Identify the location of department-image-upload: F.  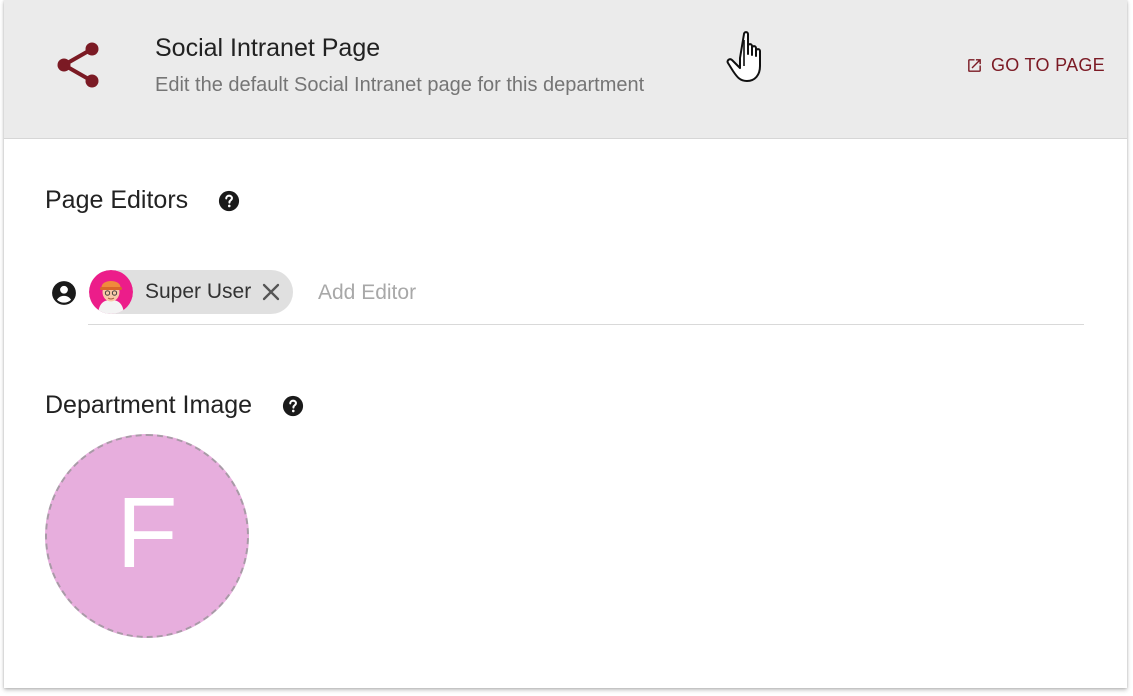
(147, 536).